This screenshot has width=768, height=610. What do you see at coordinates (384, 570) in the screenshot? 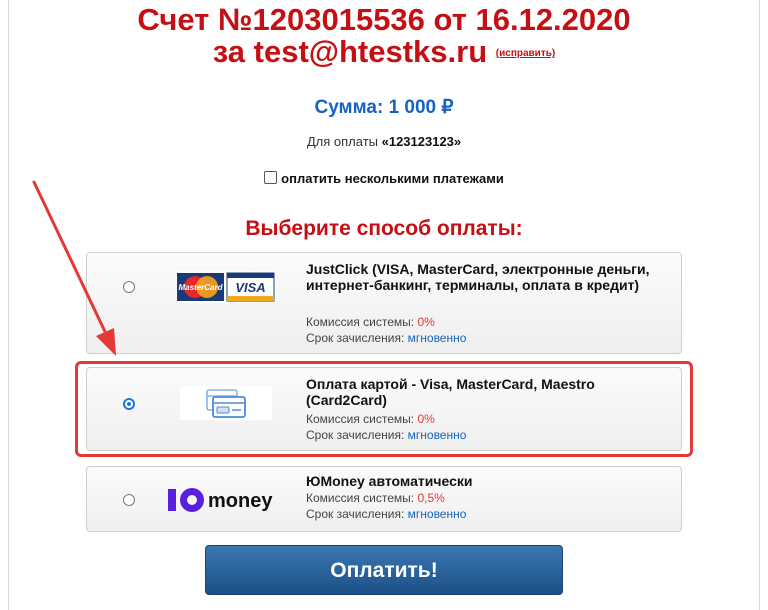
I see `pay-button: Оплатить!` at bounding box center [384, 570].